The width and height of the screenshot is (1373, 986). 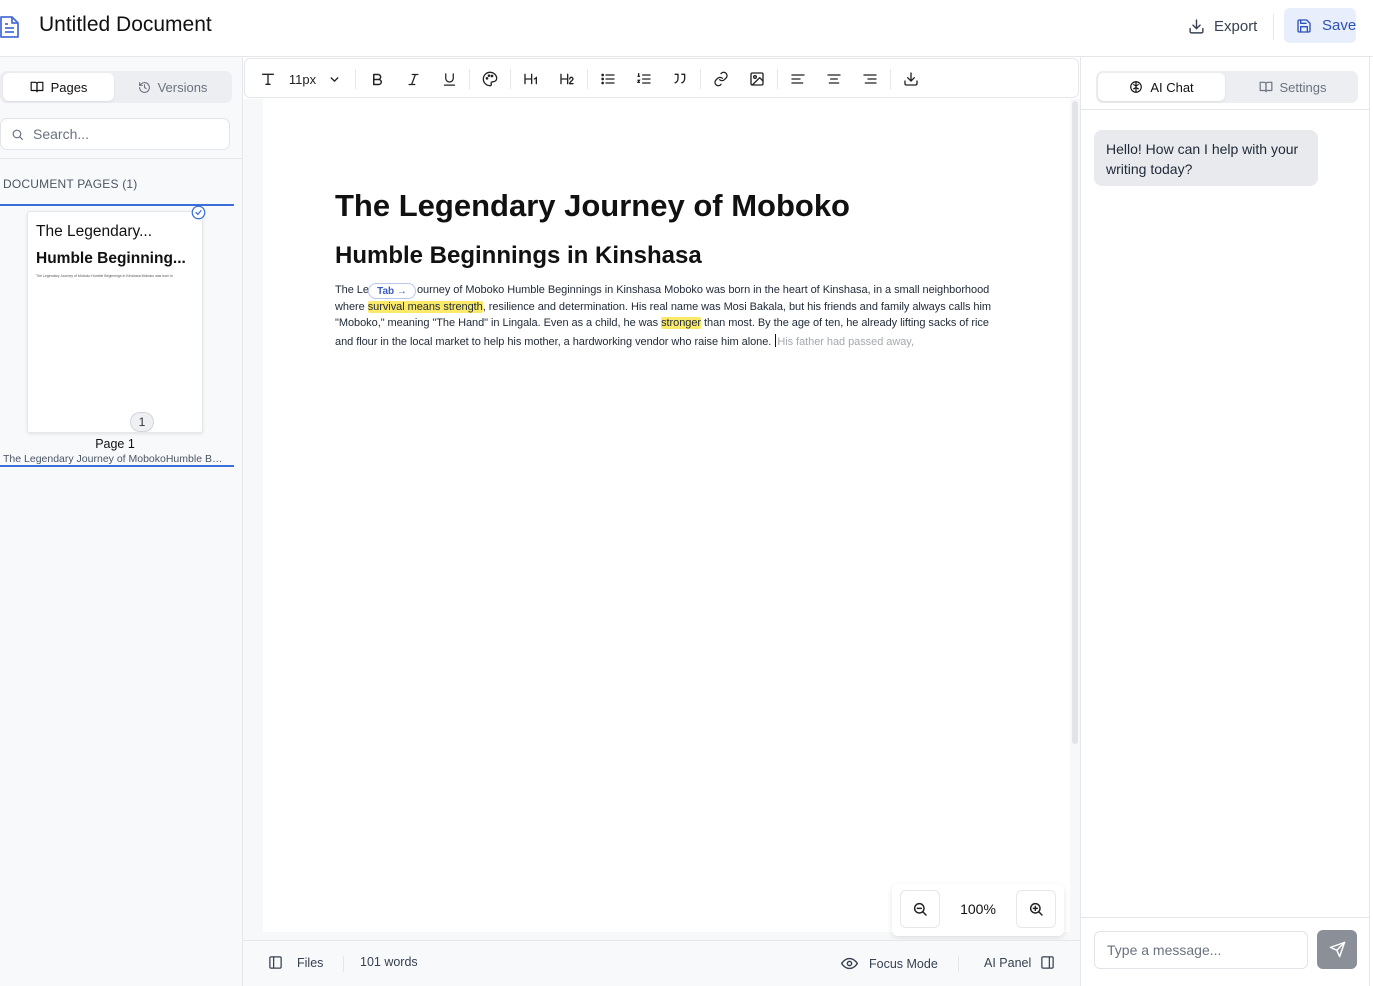 What do you see at coordinates (1136, 87) in the screenshot?
I see `brain-icon` at bounding box center [1136, 87].